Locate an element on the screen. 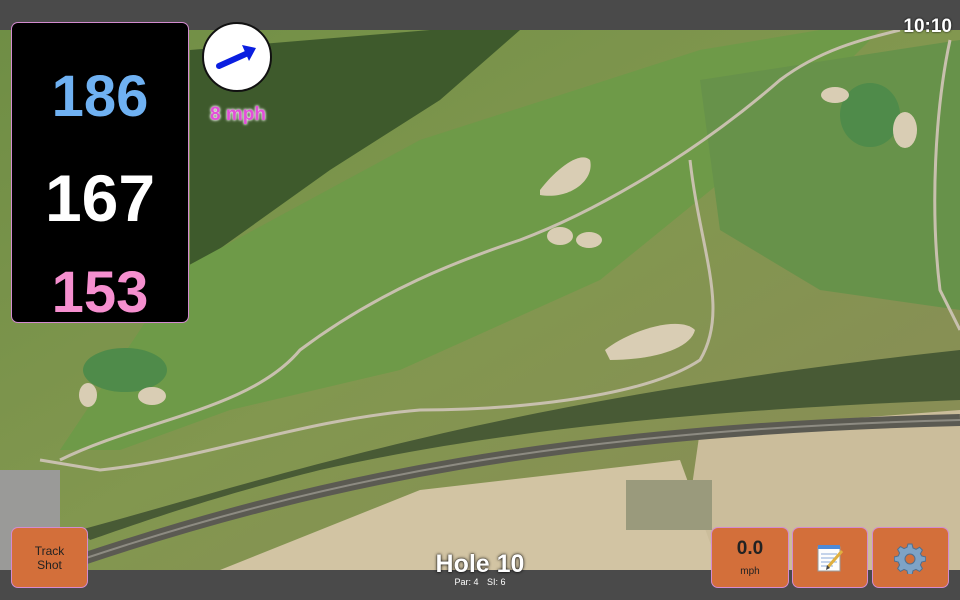  pond is located at coordinates (669, 505).